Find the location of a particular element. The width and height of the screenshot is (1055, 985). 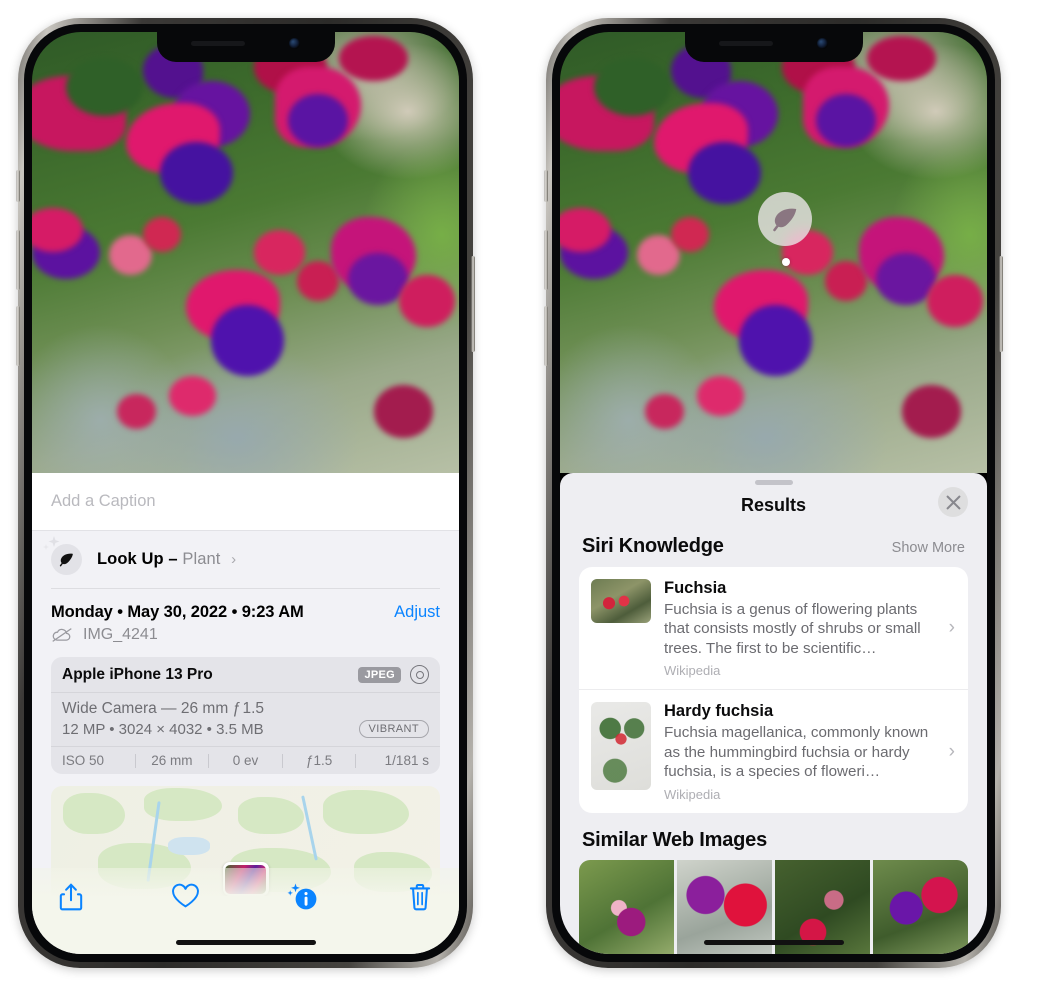

knowledge-title: Hardy fuchsia is located at coordinates (719, 711).